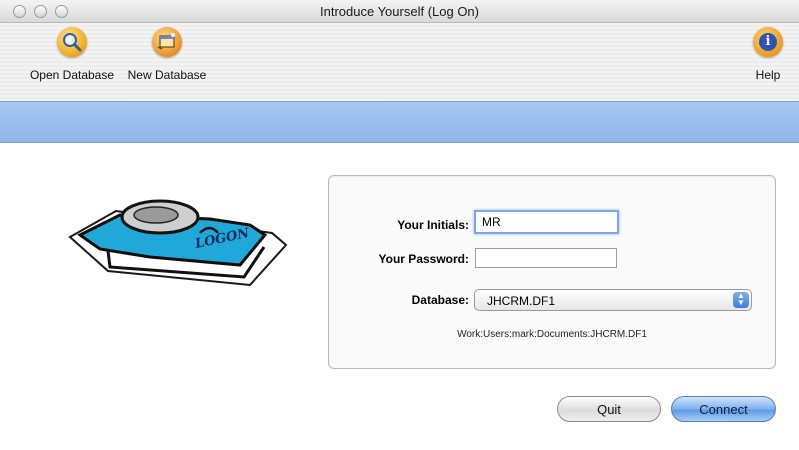 This screenshot has width=799, height=450. What do you see at coordinates (175, 235) in the screenshot?
I see `logon-card-icon: LOGON` at bounding box center [175, 235].